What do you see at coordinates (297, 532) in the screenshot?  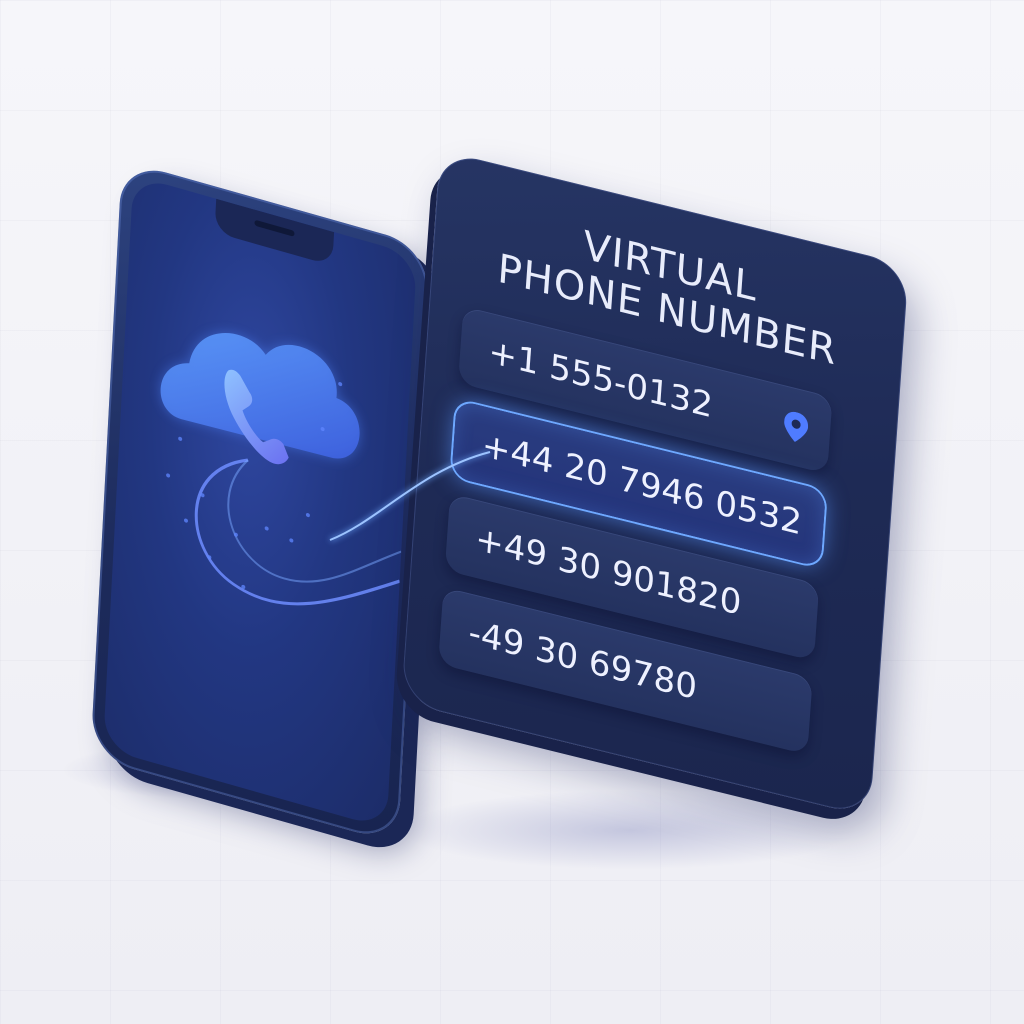 I see `signal-wire` at bounding box center [297, 532].